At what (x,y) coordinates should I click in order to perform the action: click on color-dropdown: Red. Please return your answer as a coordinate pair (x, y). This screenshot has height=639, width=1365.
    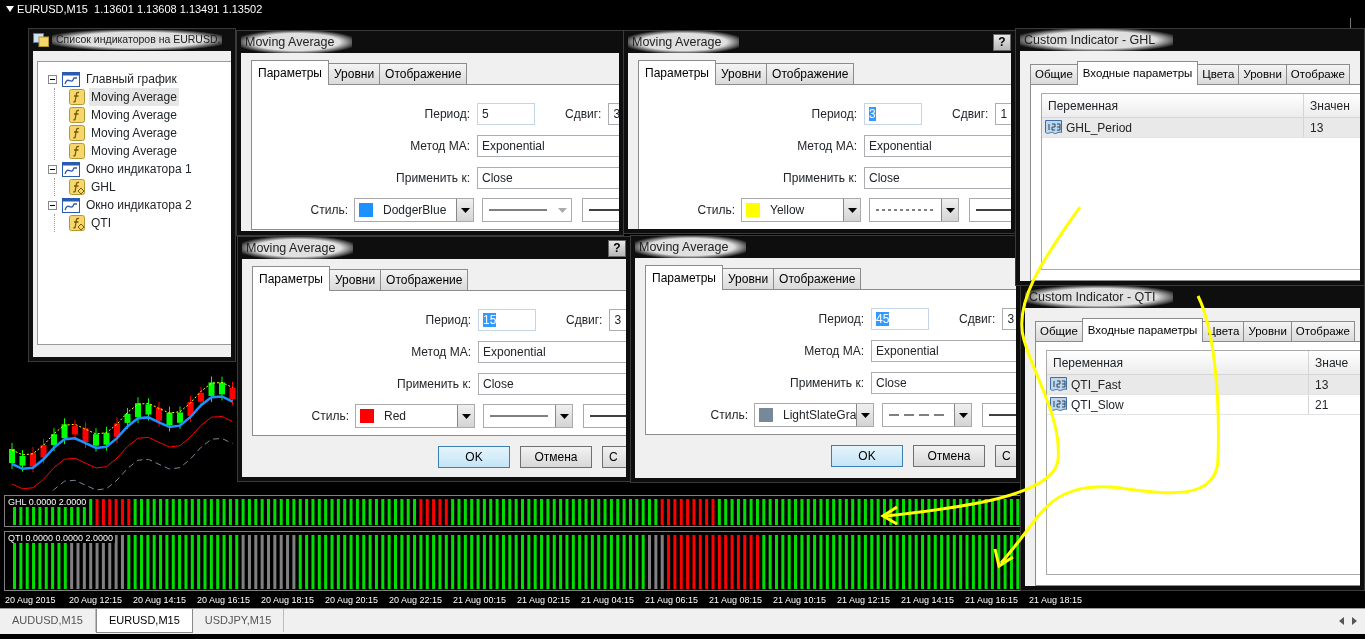
    Looking at the image, I should click on (415, 416).